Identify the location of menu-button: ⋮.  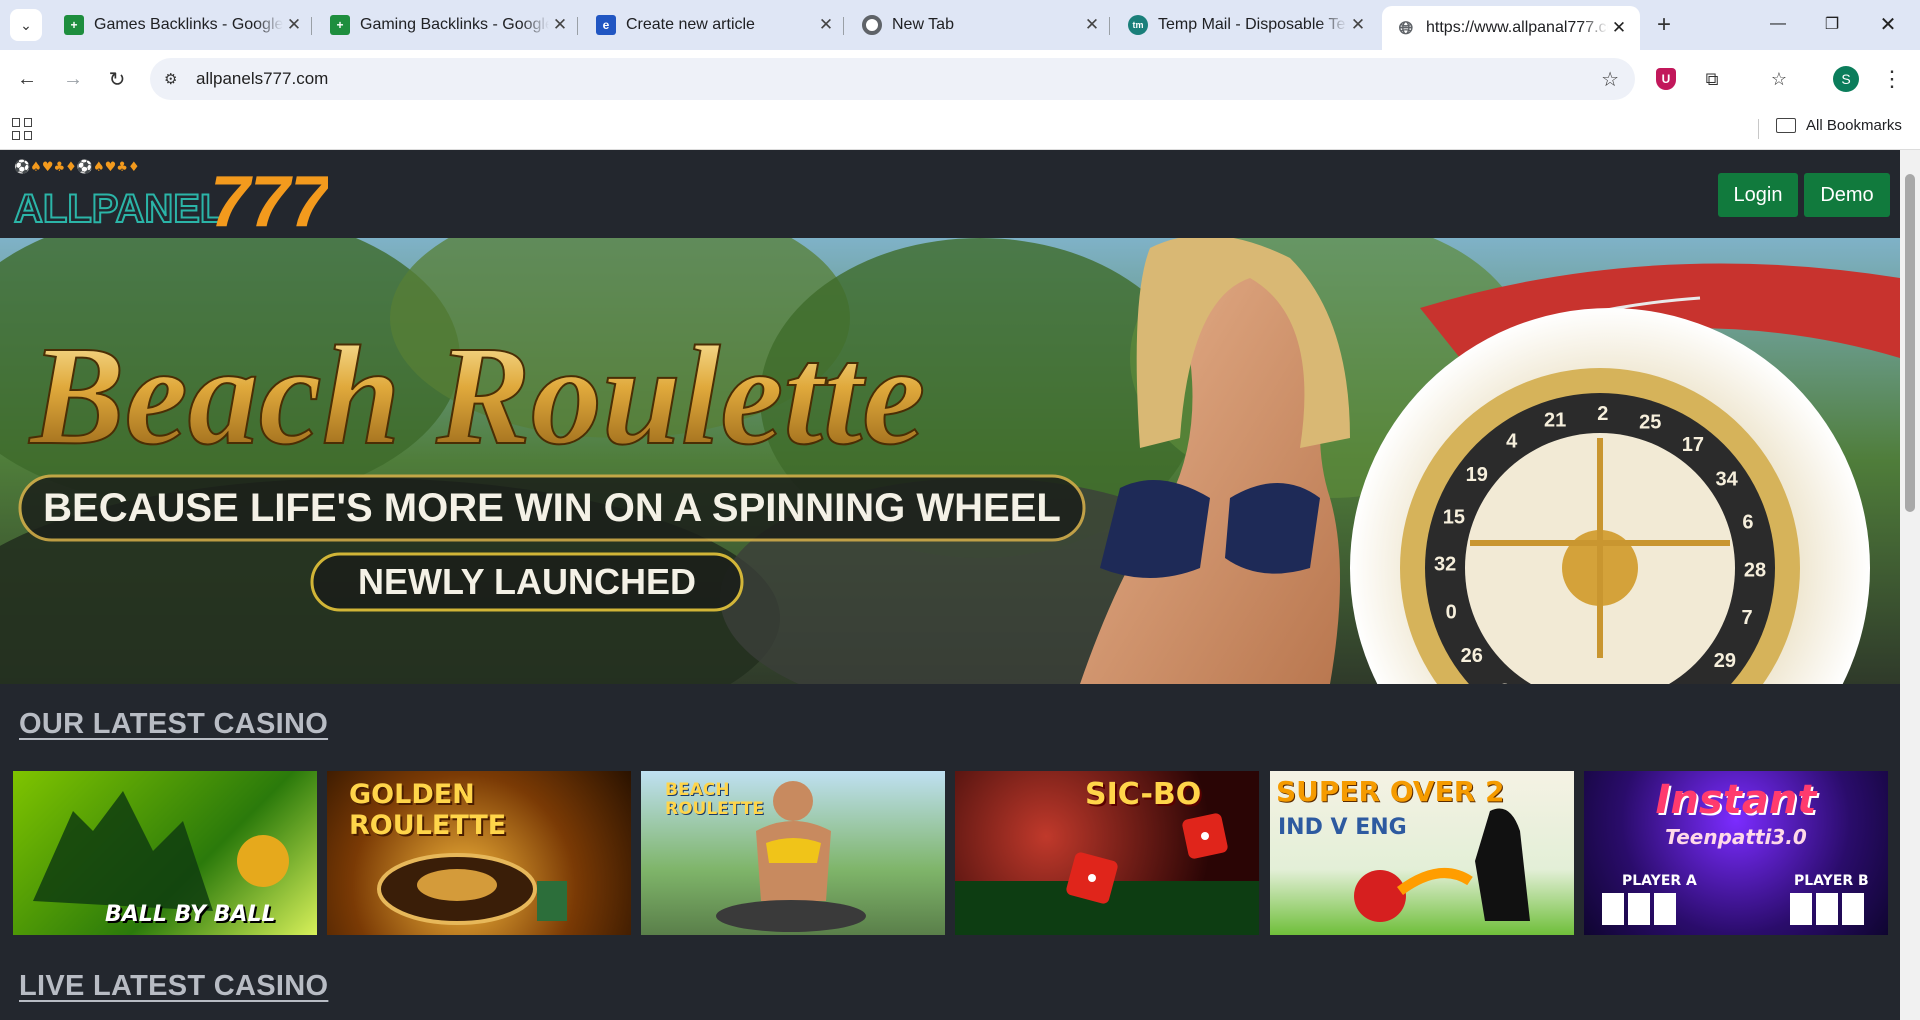
(1892, 79).